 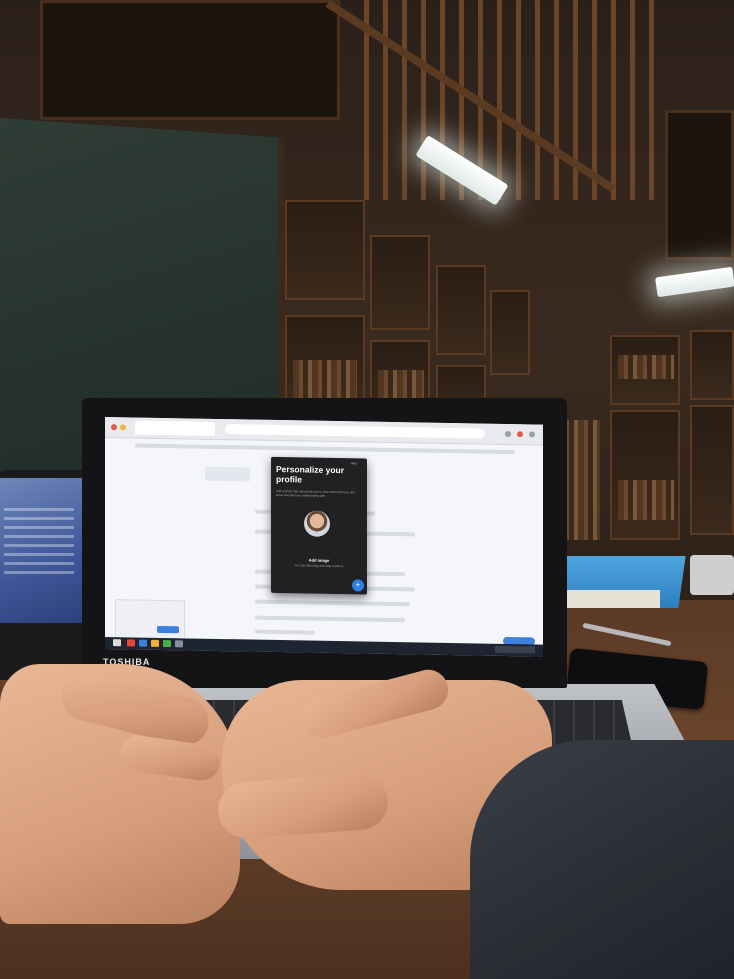 What do you see at coordinates (190, 60) in the screenshot?
I see `upper-bookcase` at bounding box center [190, 60].